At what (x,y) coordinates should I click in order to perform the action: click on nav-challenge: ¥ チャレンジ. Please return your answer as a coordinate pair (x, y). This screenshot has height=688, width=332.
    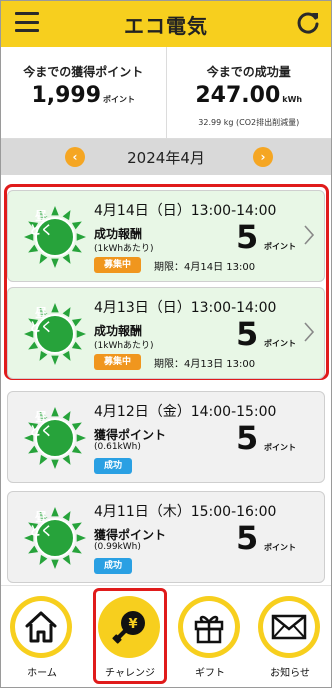
    Looking at the image, I should click on (130, 636).